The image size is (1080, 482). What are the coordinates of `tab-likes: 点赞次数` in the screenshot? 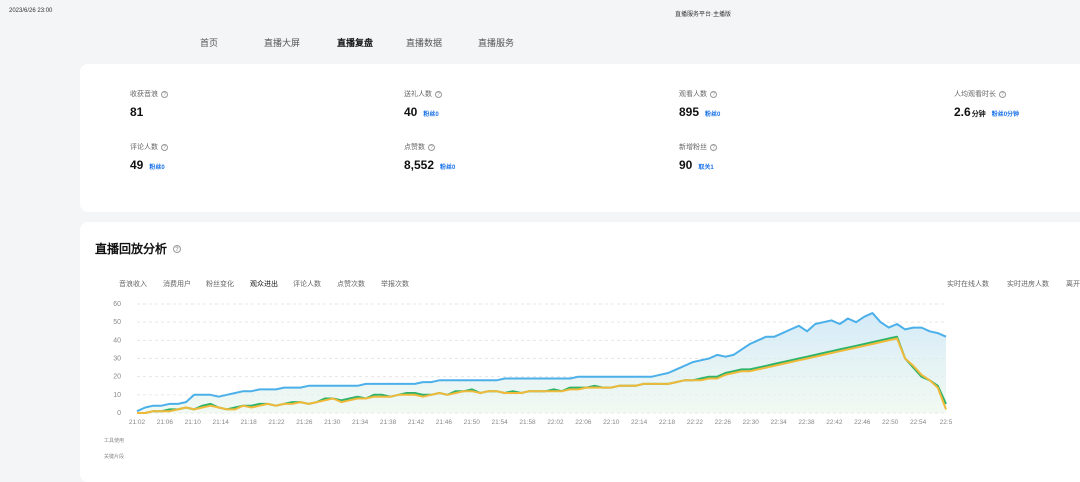 It's located at (351, 284).